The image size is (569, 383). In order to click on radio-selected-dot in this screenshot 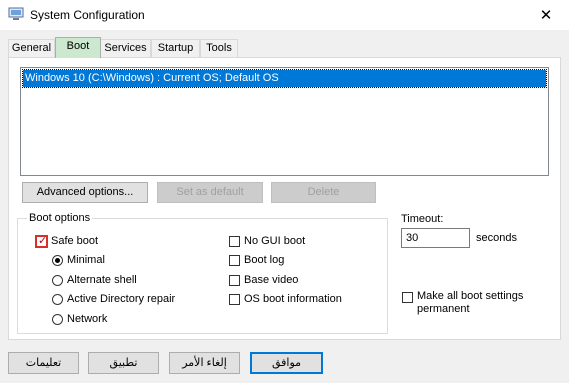, I will do `click(57, 260)`.